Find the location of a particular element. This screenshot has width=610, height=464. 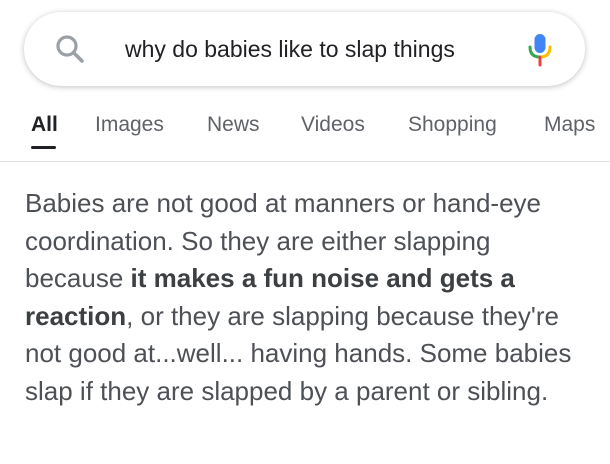

tab-images: Images is located at coordinates (129, 125).